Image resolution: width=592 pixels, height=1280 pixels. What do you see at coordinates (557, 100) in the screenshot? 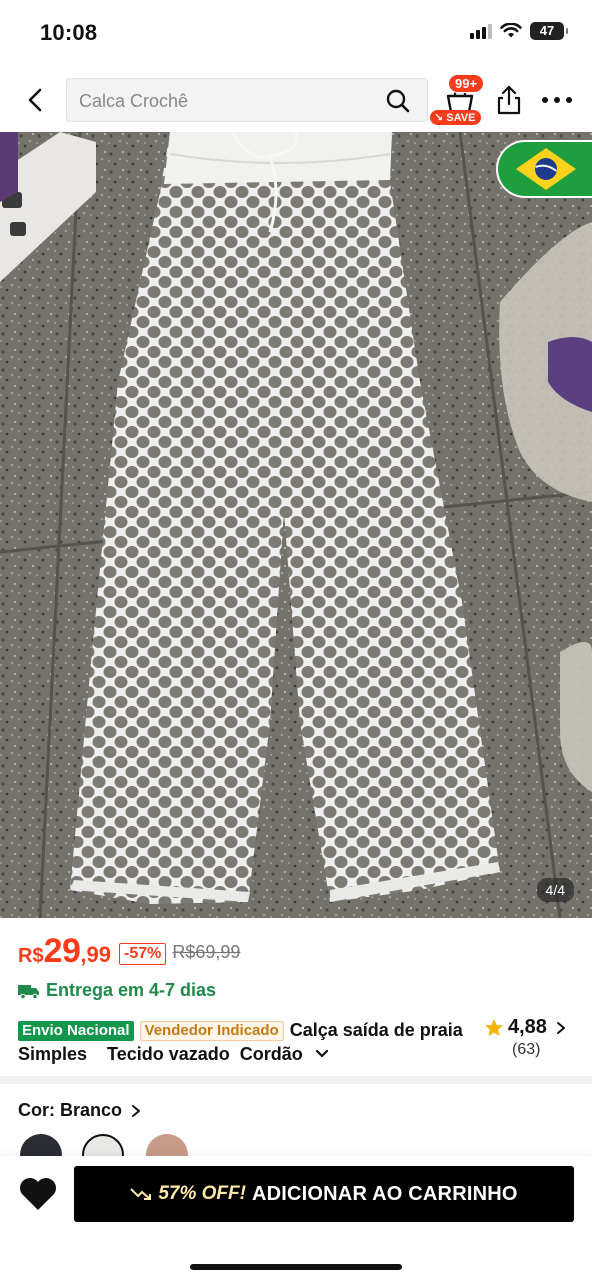
I see `more-options-icon` at bounding box center [557, 100].